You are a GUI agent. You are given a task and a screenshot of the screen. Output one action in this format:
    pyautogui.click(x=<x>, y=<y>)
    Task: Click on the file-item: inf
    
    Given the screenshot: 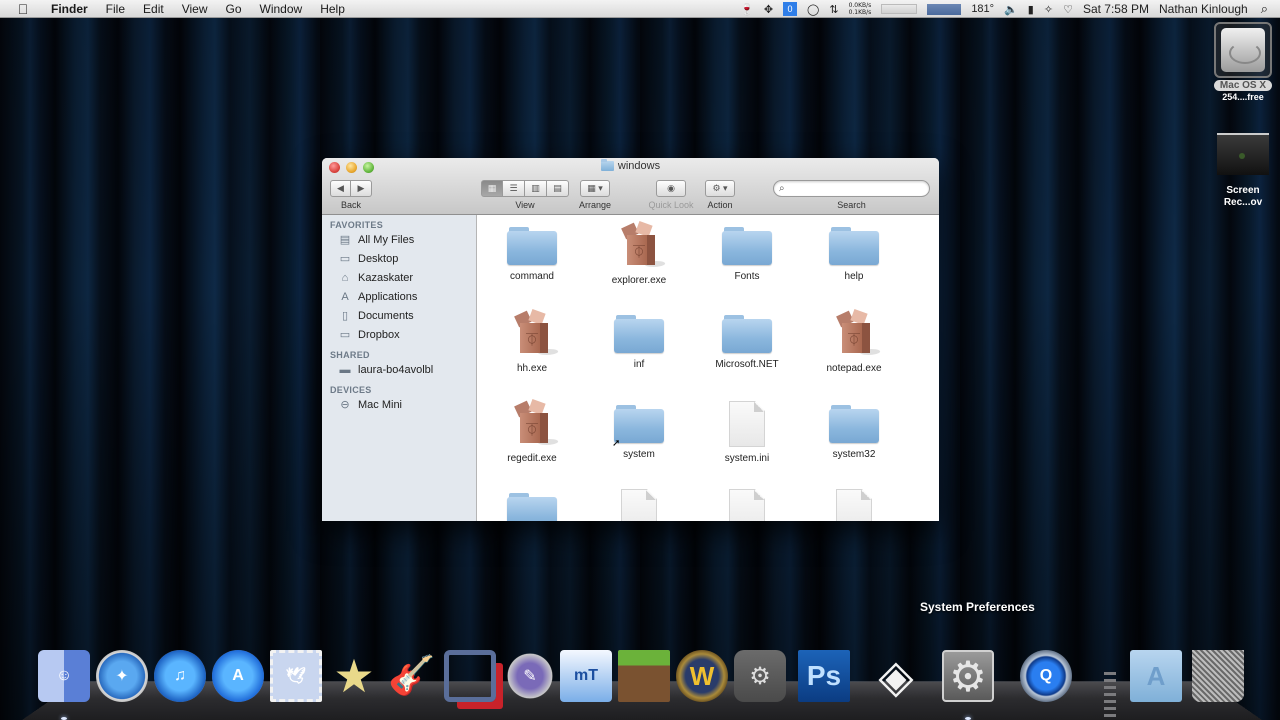 What is the action you would take?
    pyautogui.click(x=639, y=342)
    